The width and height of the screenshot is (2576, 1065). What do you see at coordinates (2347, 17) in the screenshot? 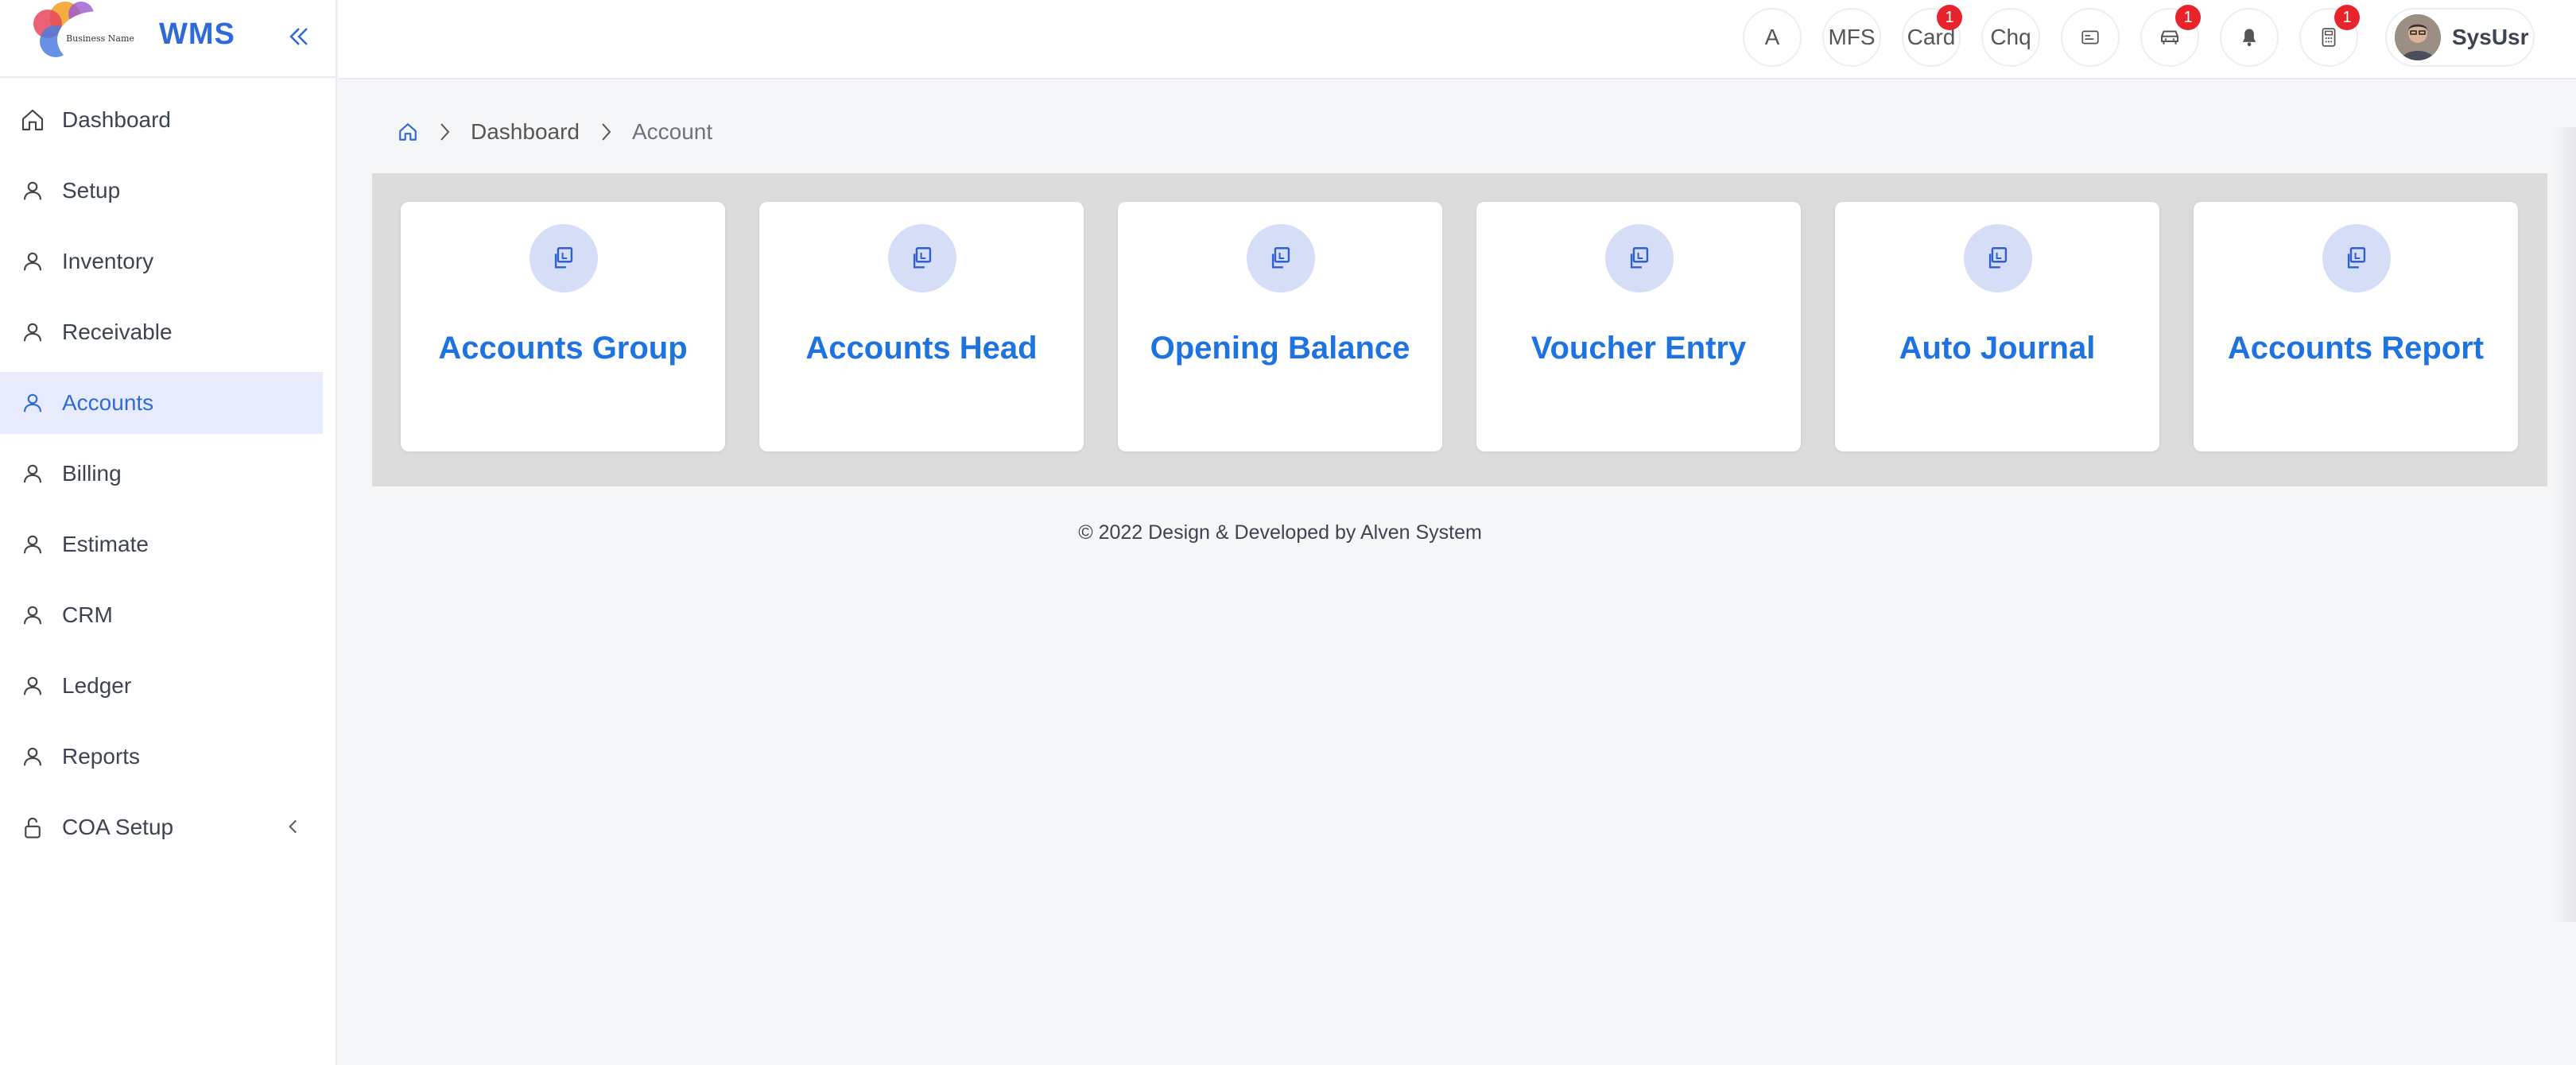
I see `calculator-badge: 1` at bounding box center [2347, 17].